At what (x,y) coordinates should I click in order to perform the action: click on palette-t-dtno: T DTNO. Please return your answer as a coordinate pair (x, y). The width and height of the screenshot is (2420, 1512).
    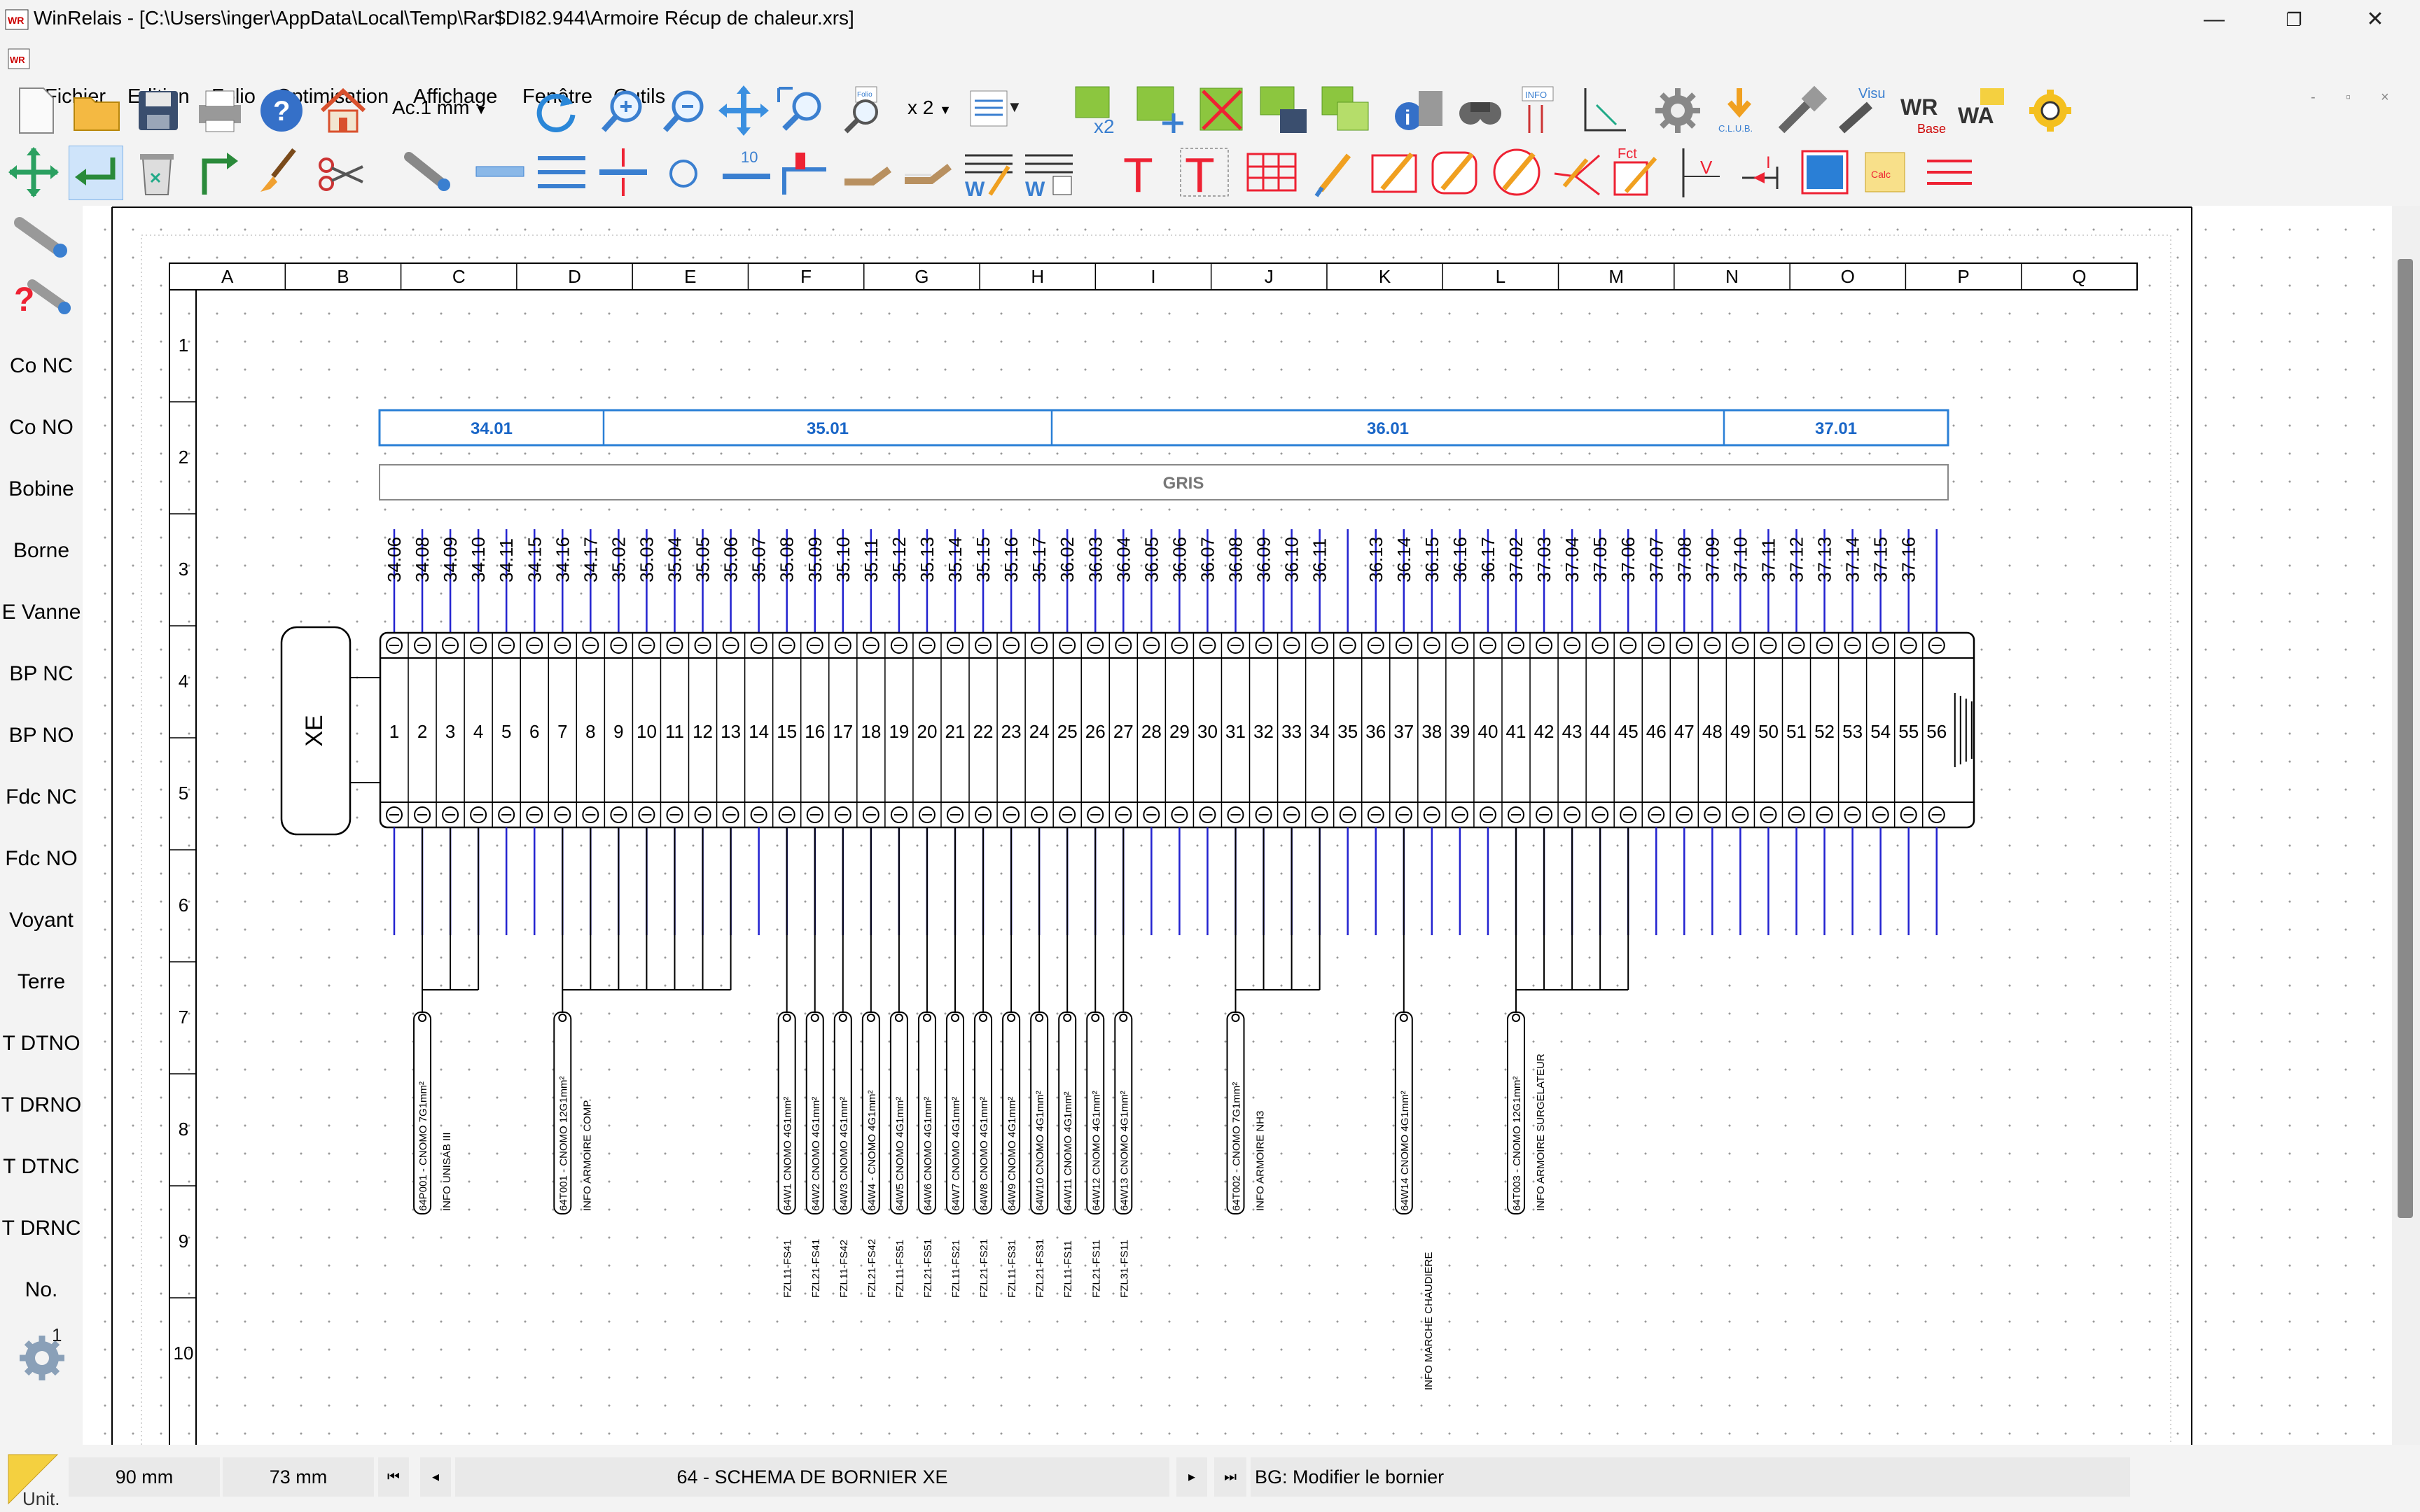
    Looking at the image, I should click on (41, 1044).